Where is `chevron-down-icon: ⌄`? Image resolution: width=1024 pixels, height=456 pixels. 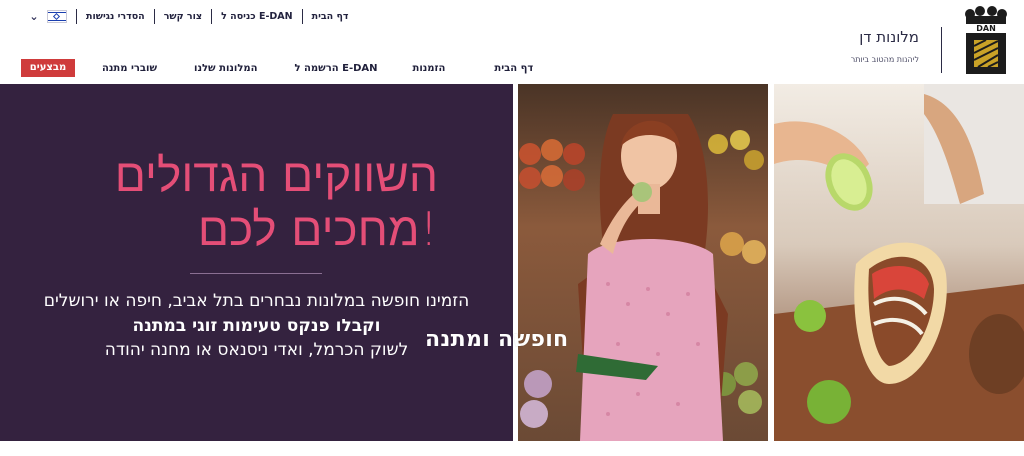 chevron-down-icon: ⌄ is located at coordinates (34, 16).